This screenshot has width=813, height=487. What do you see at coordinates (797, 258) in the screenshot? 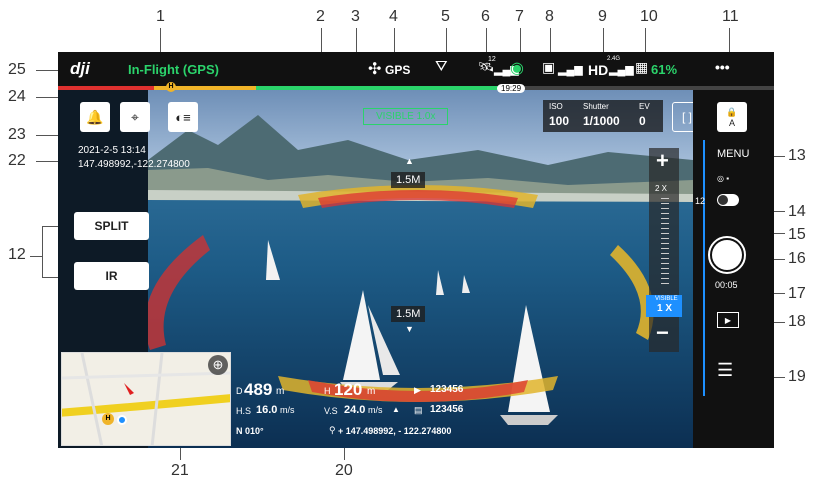
I see `callout-16: 16` at bounding box center [797, 258].